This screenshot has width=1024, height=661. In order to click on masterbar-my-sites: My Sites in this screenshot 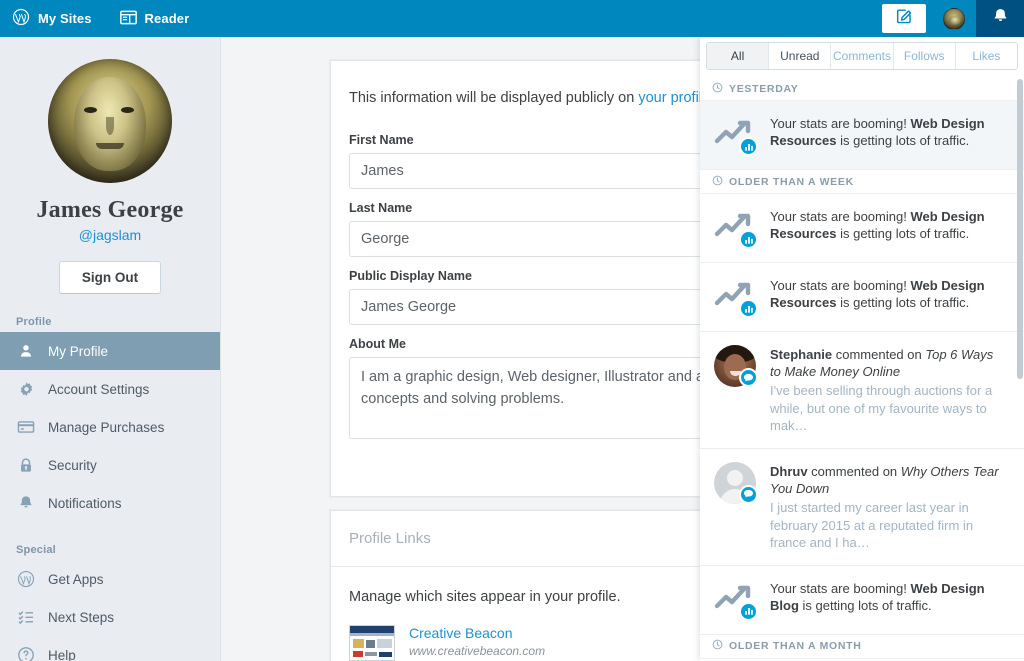, I will do `click(53, 18)`.